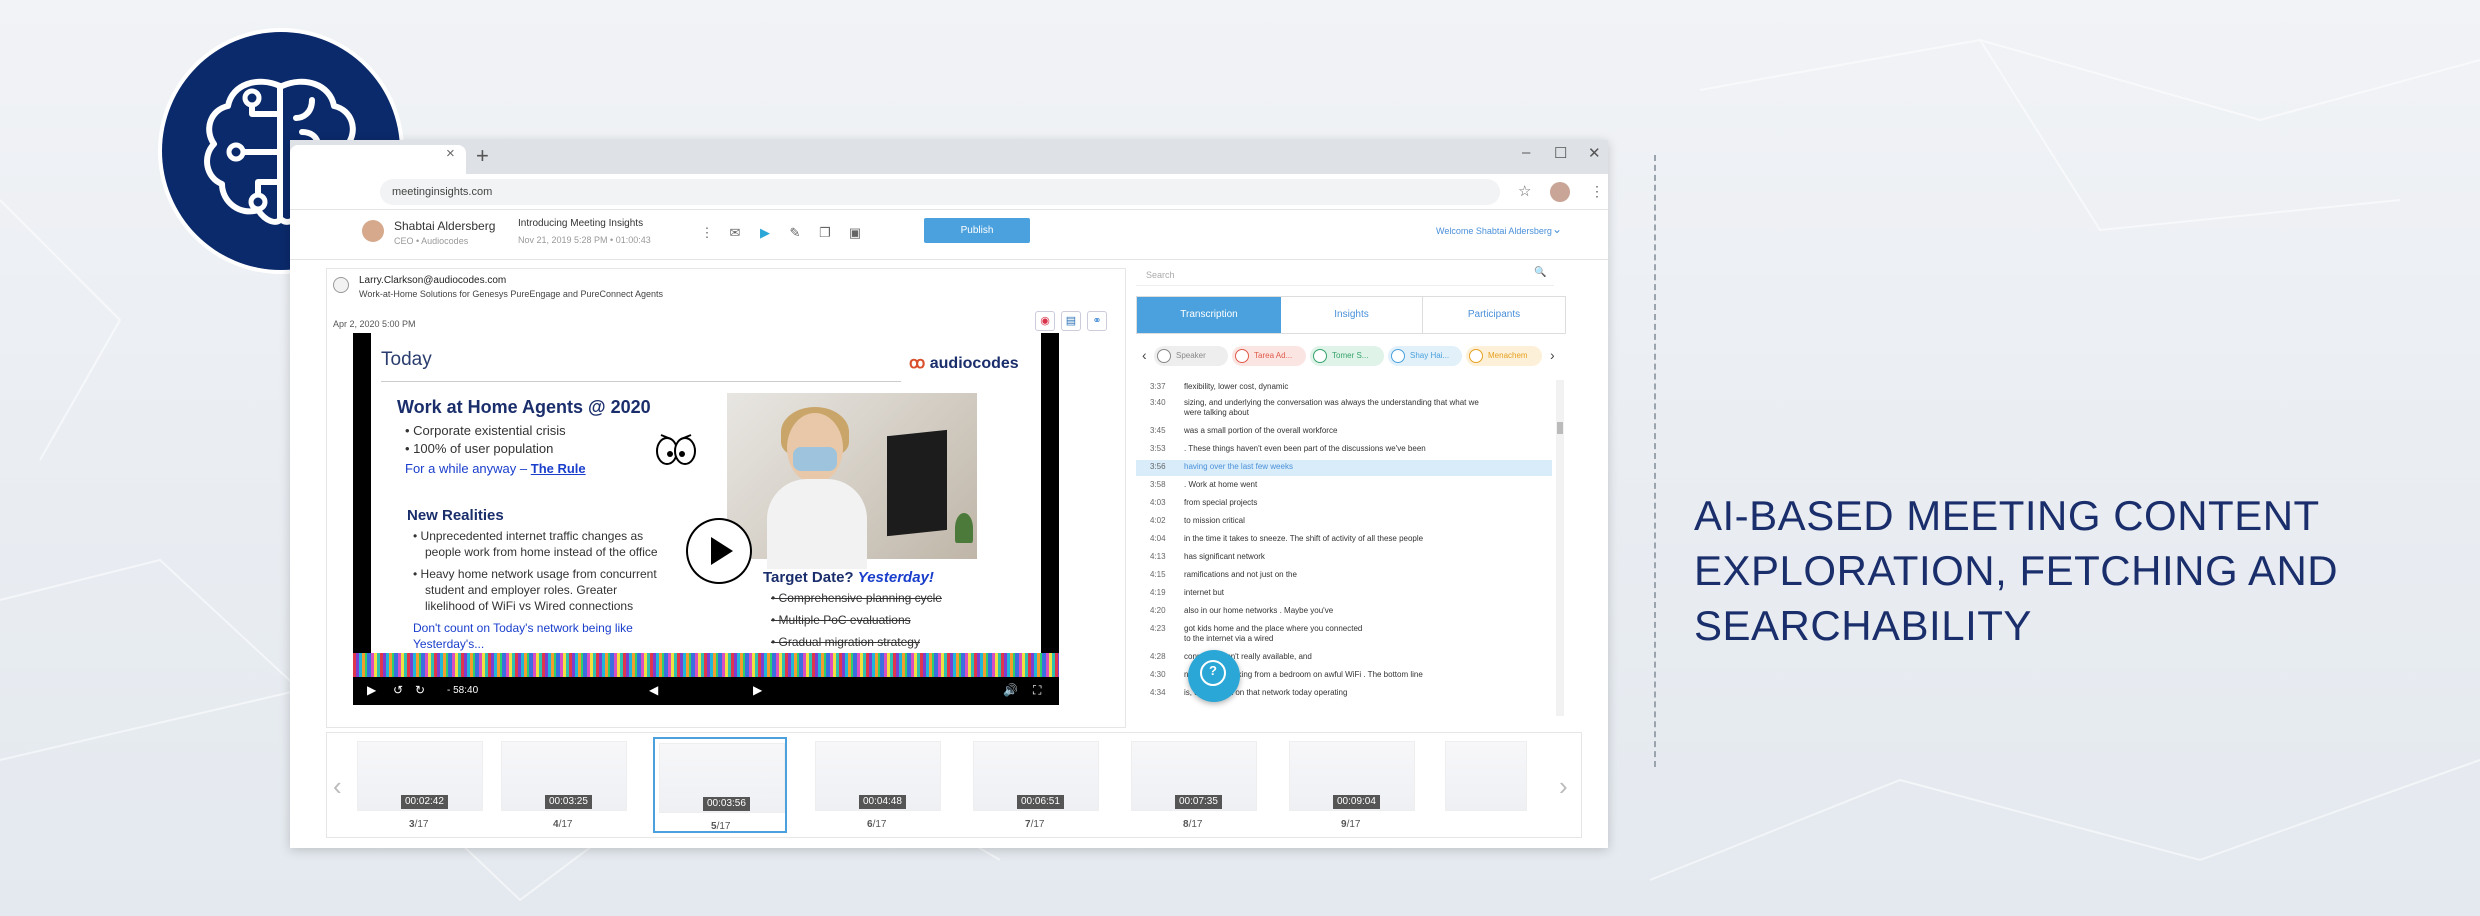 The image size is (2480, 916). I want to click on volume-icon: 🔊, so click(1010, 690).